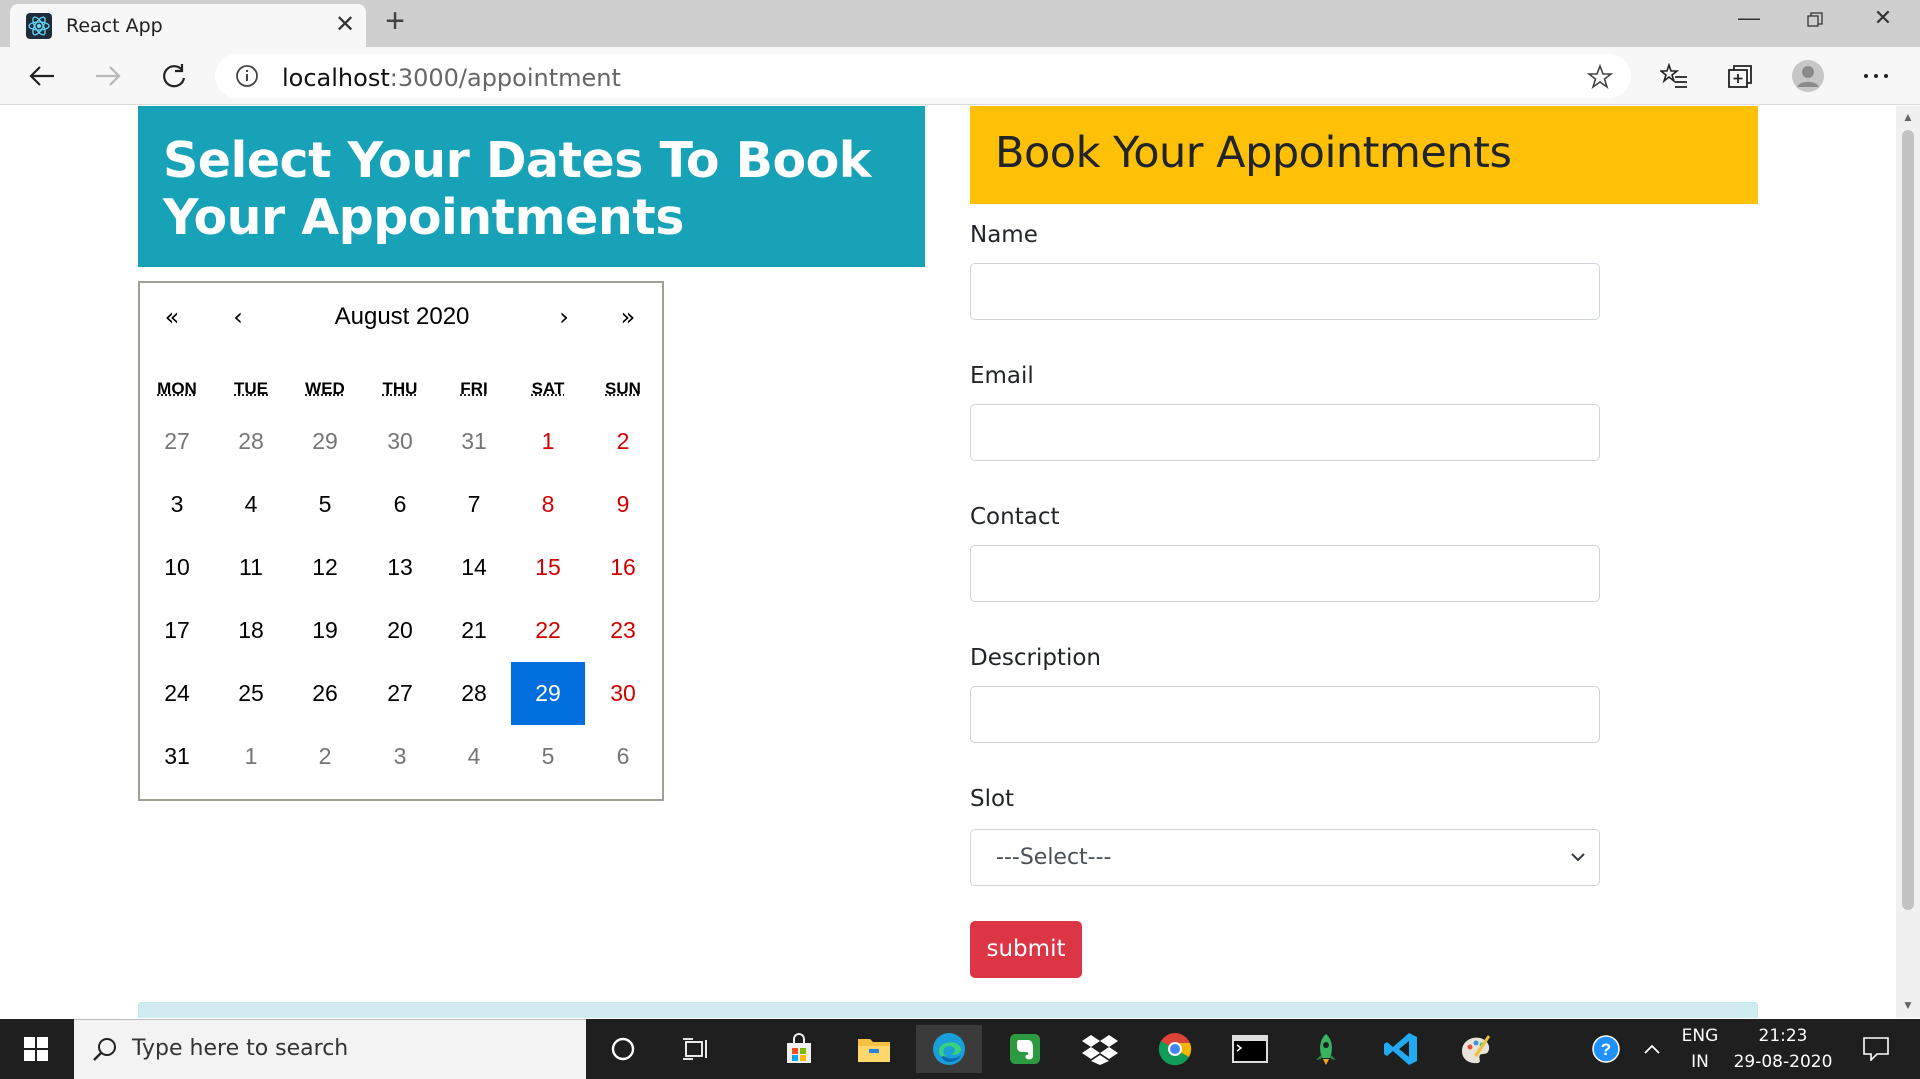  I want to click on contact-label: Contact, so click(1015, 517).